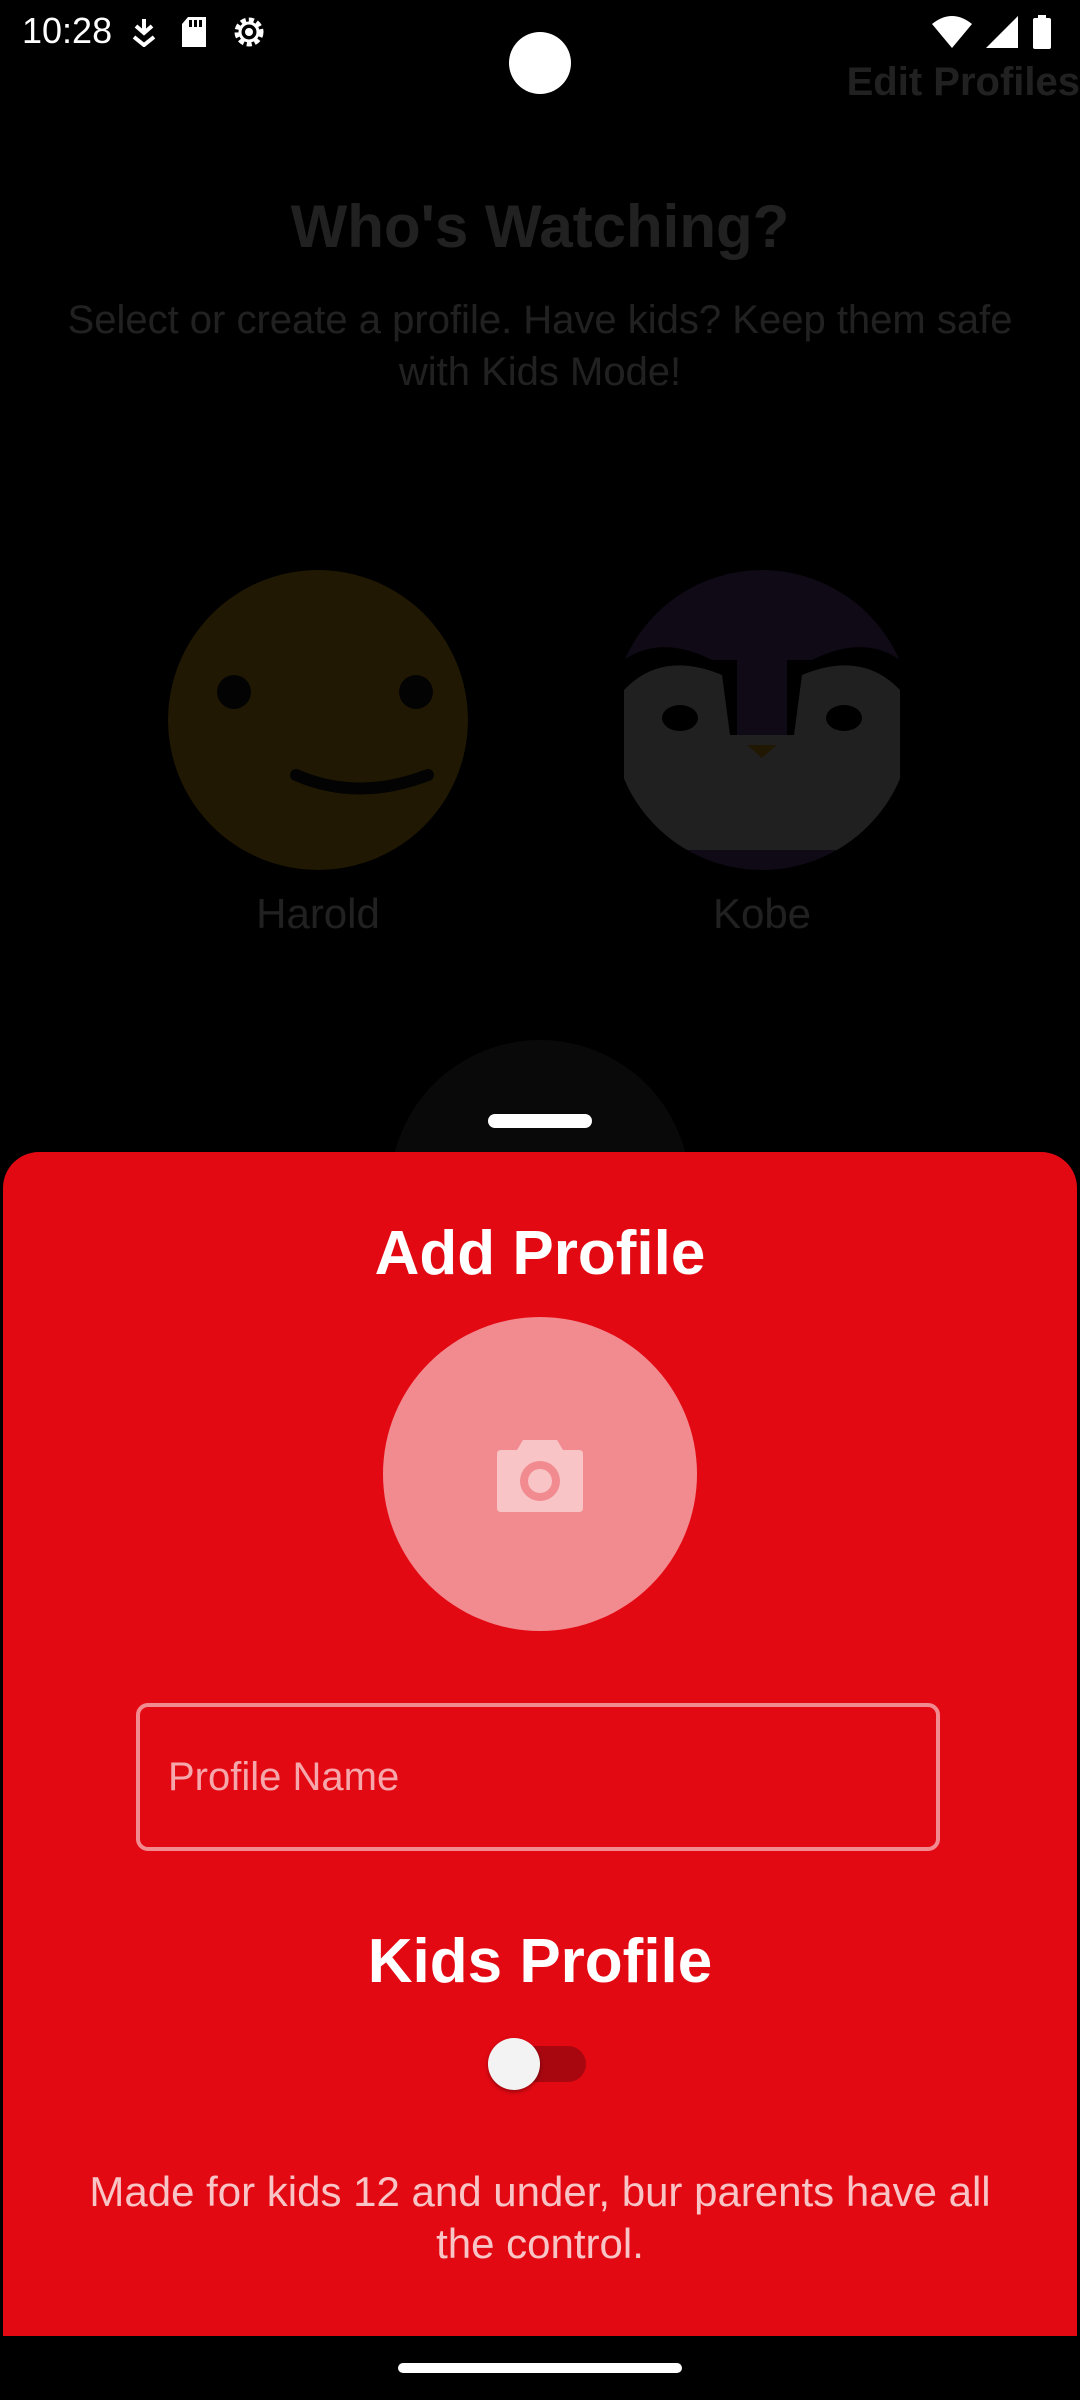 The height and width of the screenshot is (2400, 1080). I want to click on battery-icon, so click(1042, 32).